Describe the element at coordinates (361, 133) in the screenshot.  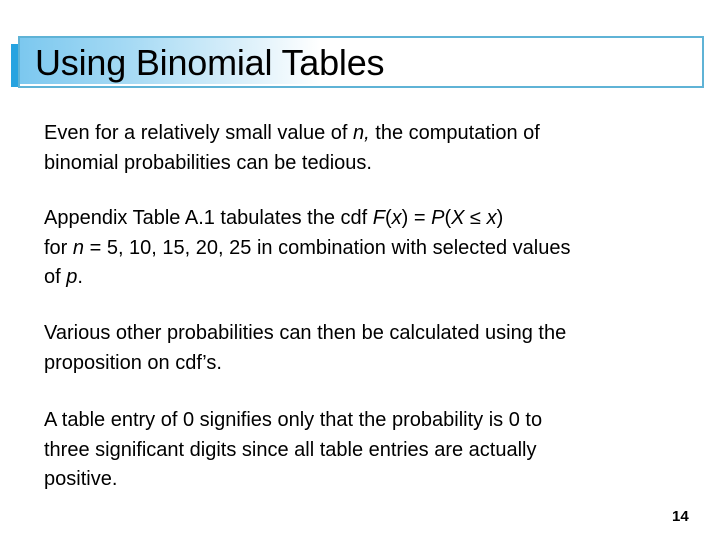
I see `math-variable-n: n,` at that location.